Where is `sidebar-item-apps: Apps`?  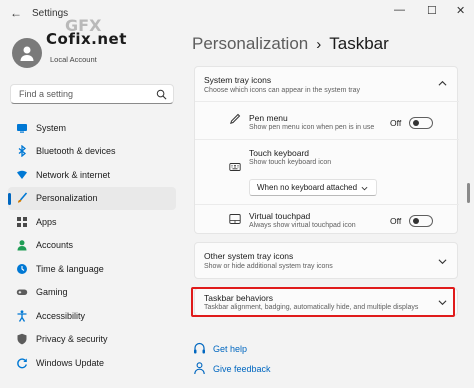 sidebar-item-apps: Apps is located at coordinates (92, 222).